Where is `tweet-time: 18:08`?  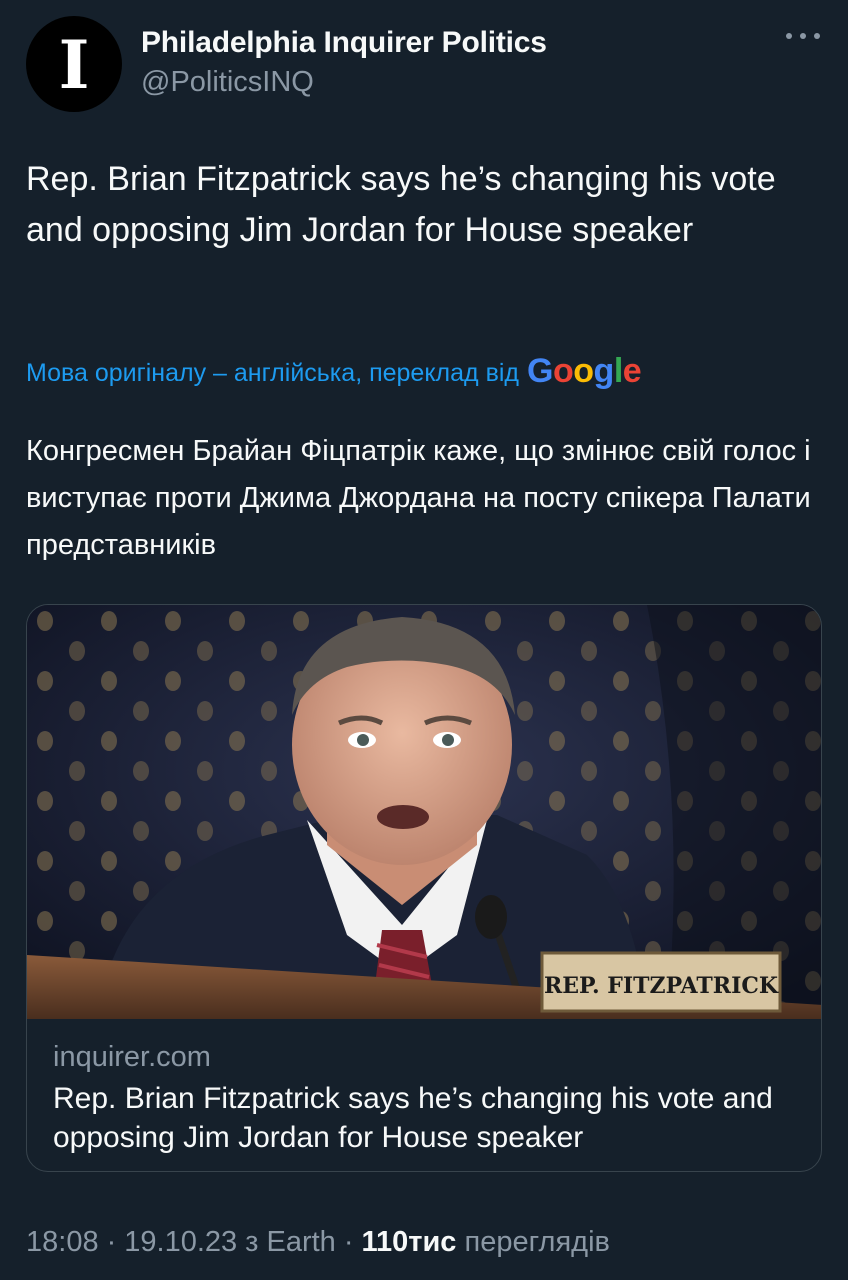 tweet-time: 18:08 is located at coordinates (62, 1242).